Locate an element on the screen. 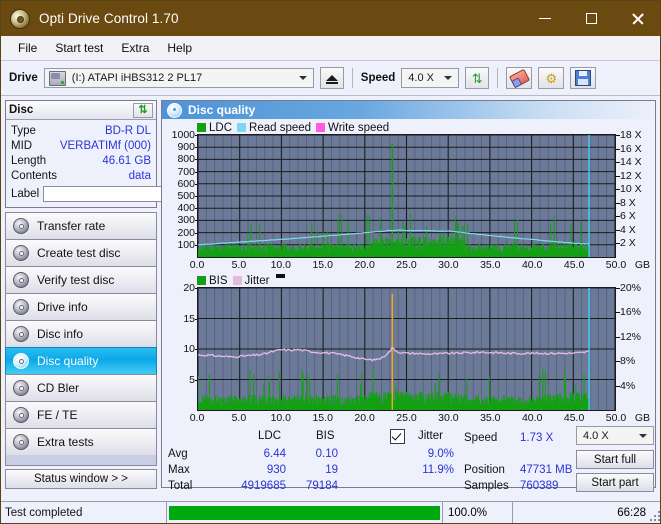 The width and height of the screenshot is (661, 524). y2-tick-label: 12 X is located at coordinates (629, 175).